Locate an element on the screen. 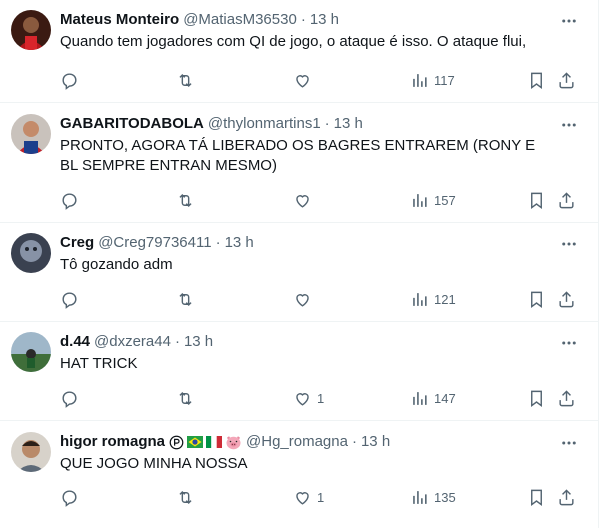  views-button: 147 is located at coordinates (433, 398).